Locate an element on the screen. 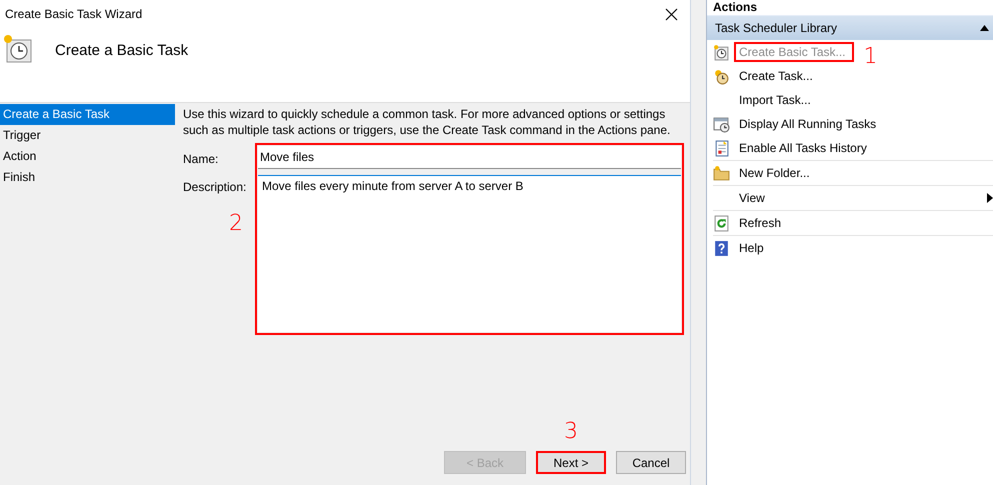 This screenshot has height=485, width=993. action-item: Help is located at coordinates (751, 248).